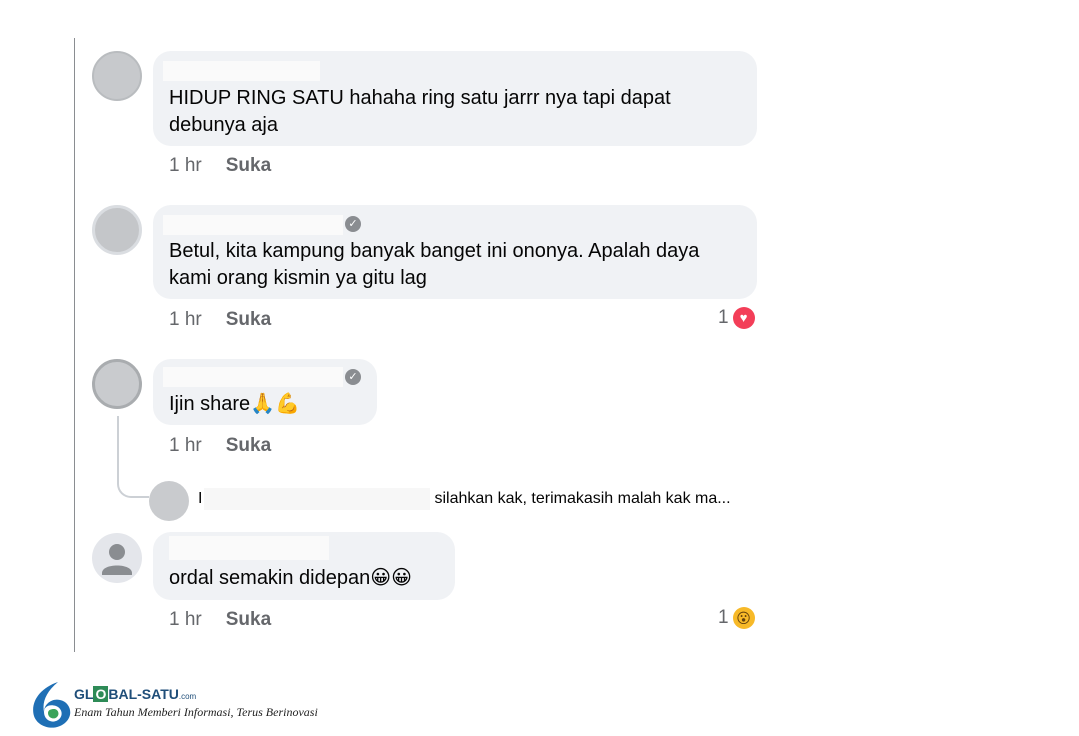 This screenshot has height=736, width=1079. I want to click on wow-reaction-icon: 😮, so click(743, 618).